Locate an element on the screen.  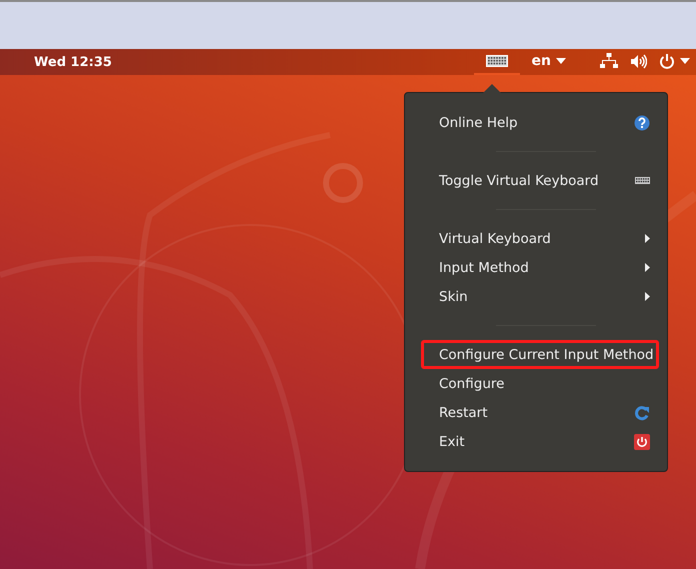
menu-item: Skin is located at coordinates (540, 296).